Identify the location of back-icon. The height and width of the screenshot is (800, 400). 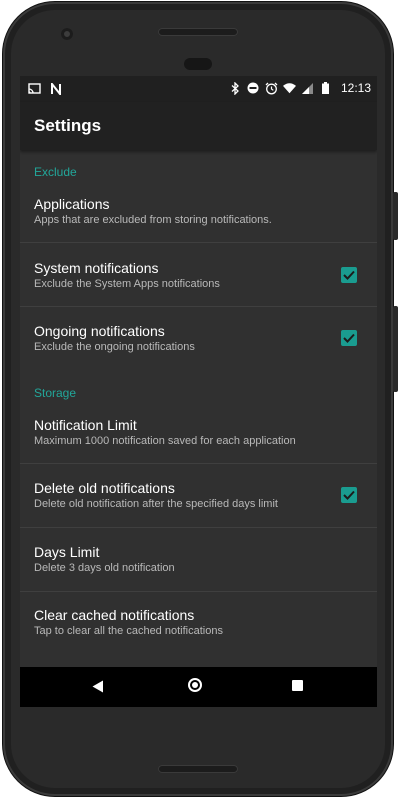
(98, 689).